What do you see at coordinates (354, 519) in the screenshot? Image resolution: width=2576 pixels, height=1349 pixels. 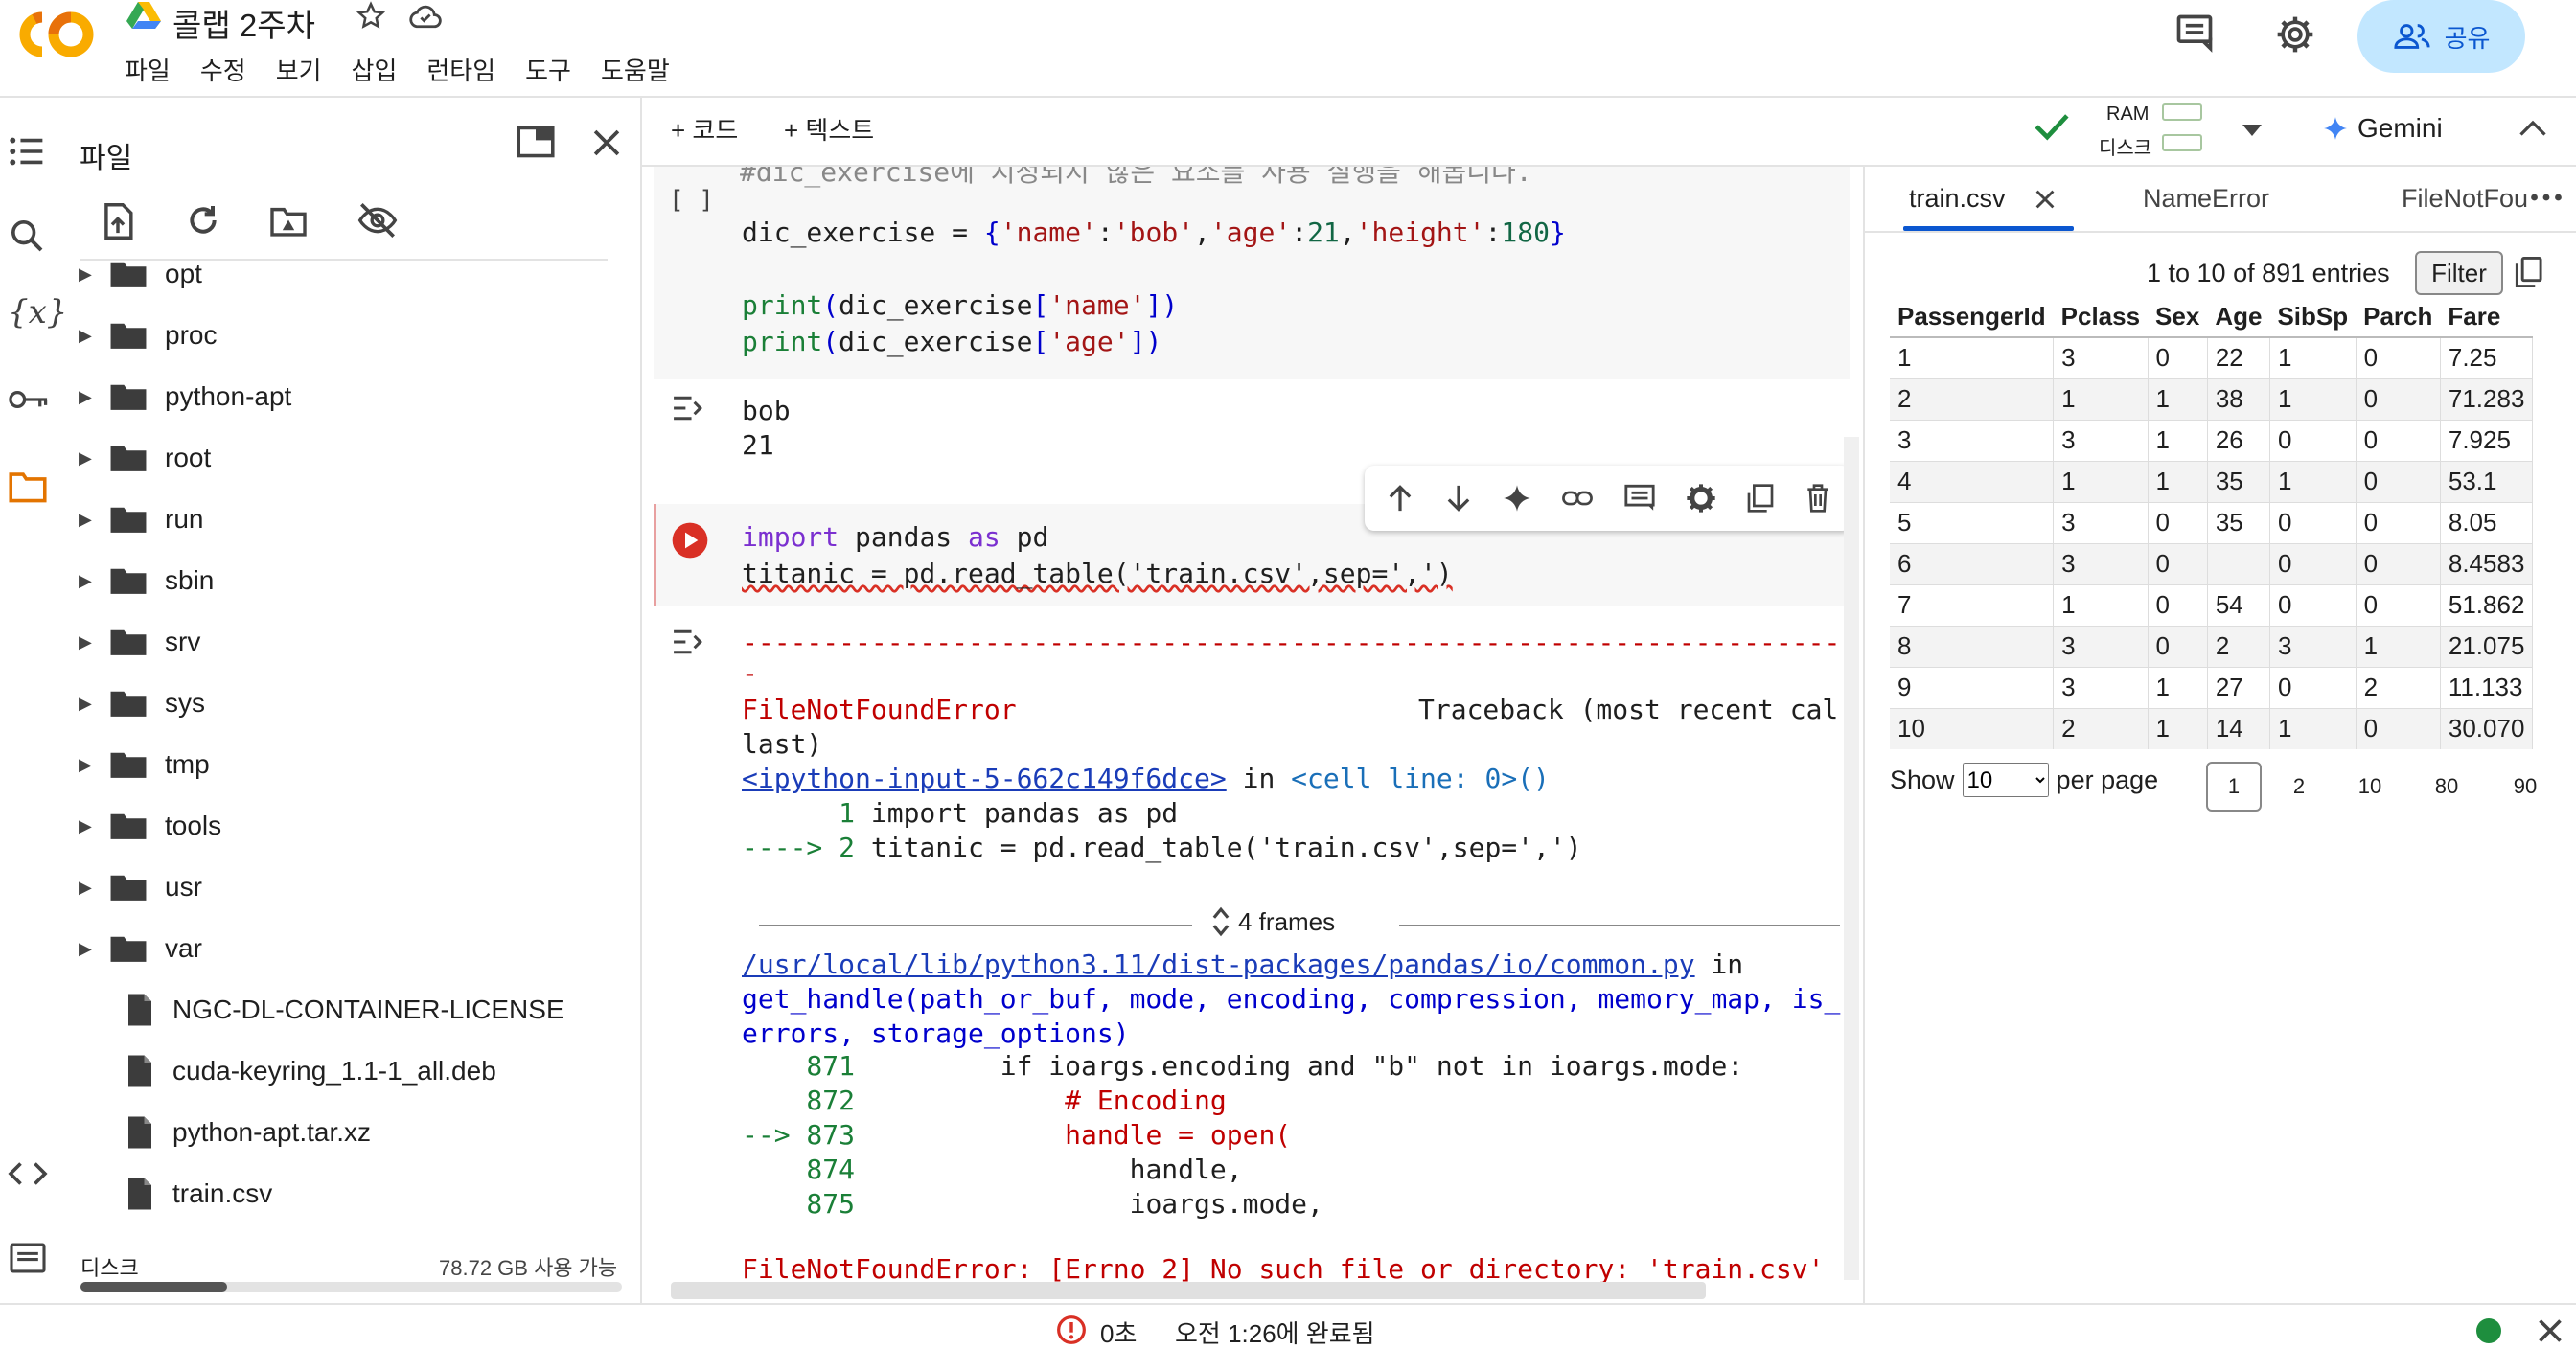 I see `tree-folder-row: ▶ run` at bounding box center [354, 519].